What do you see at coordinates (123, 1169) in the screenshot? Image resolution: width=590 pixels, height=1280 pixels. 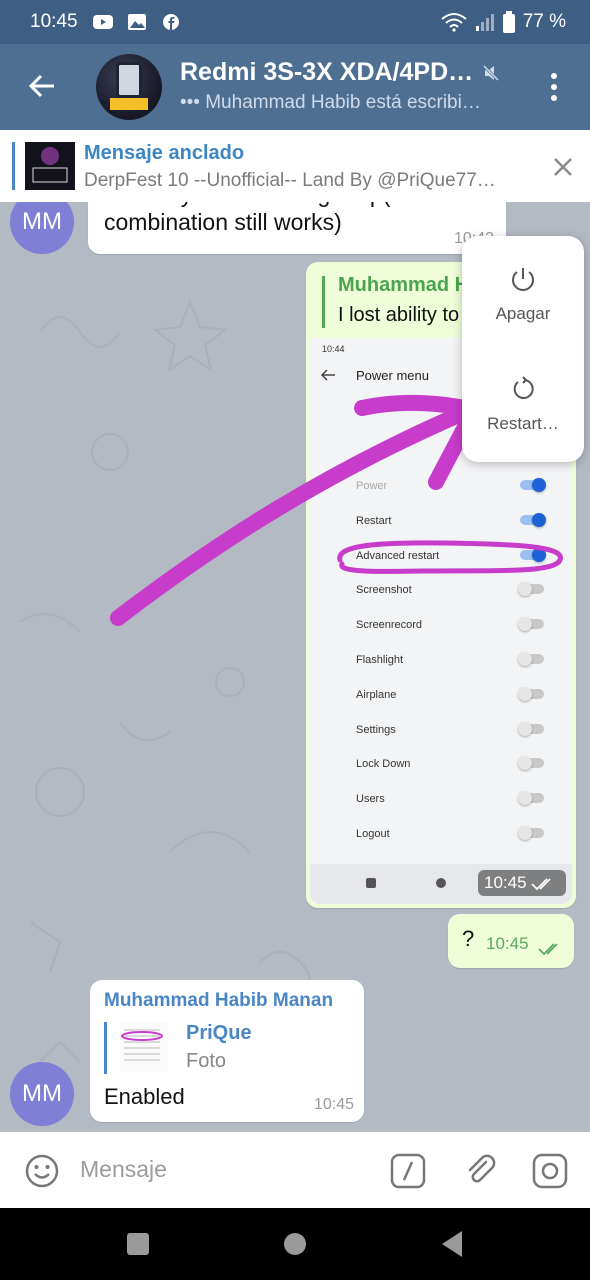 I see `message-input: Mensaje` at bounding box center [123, 1169].